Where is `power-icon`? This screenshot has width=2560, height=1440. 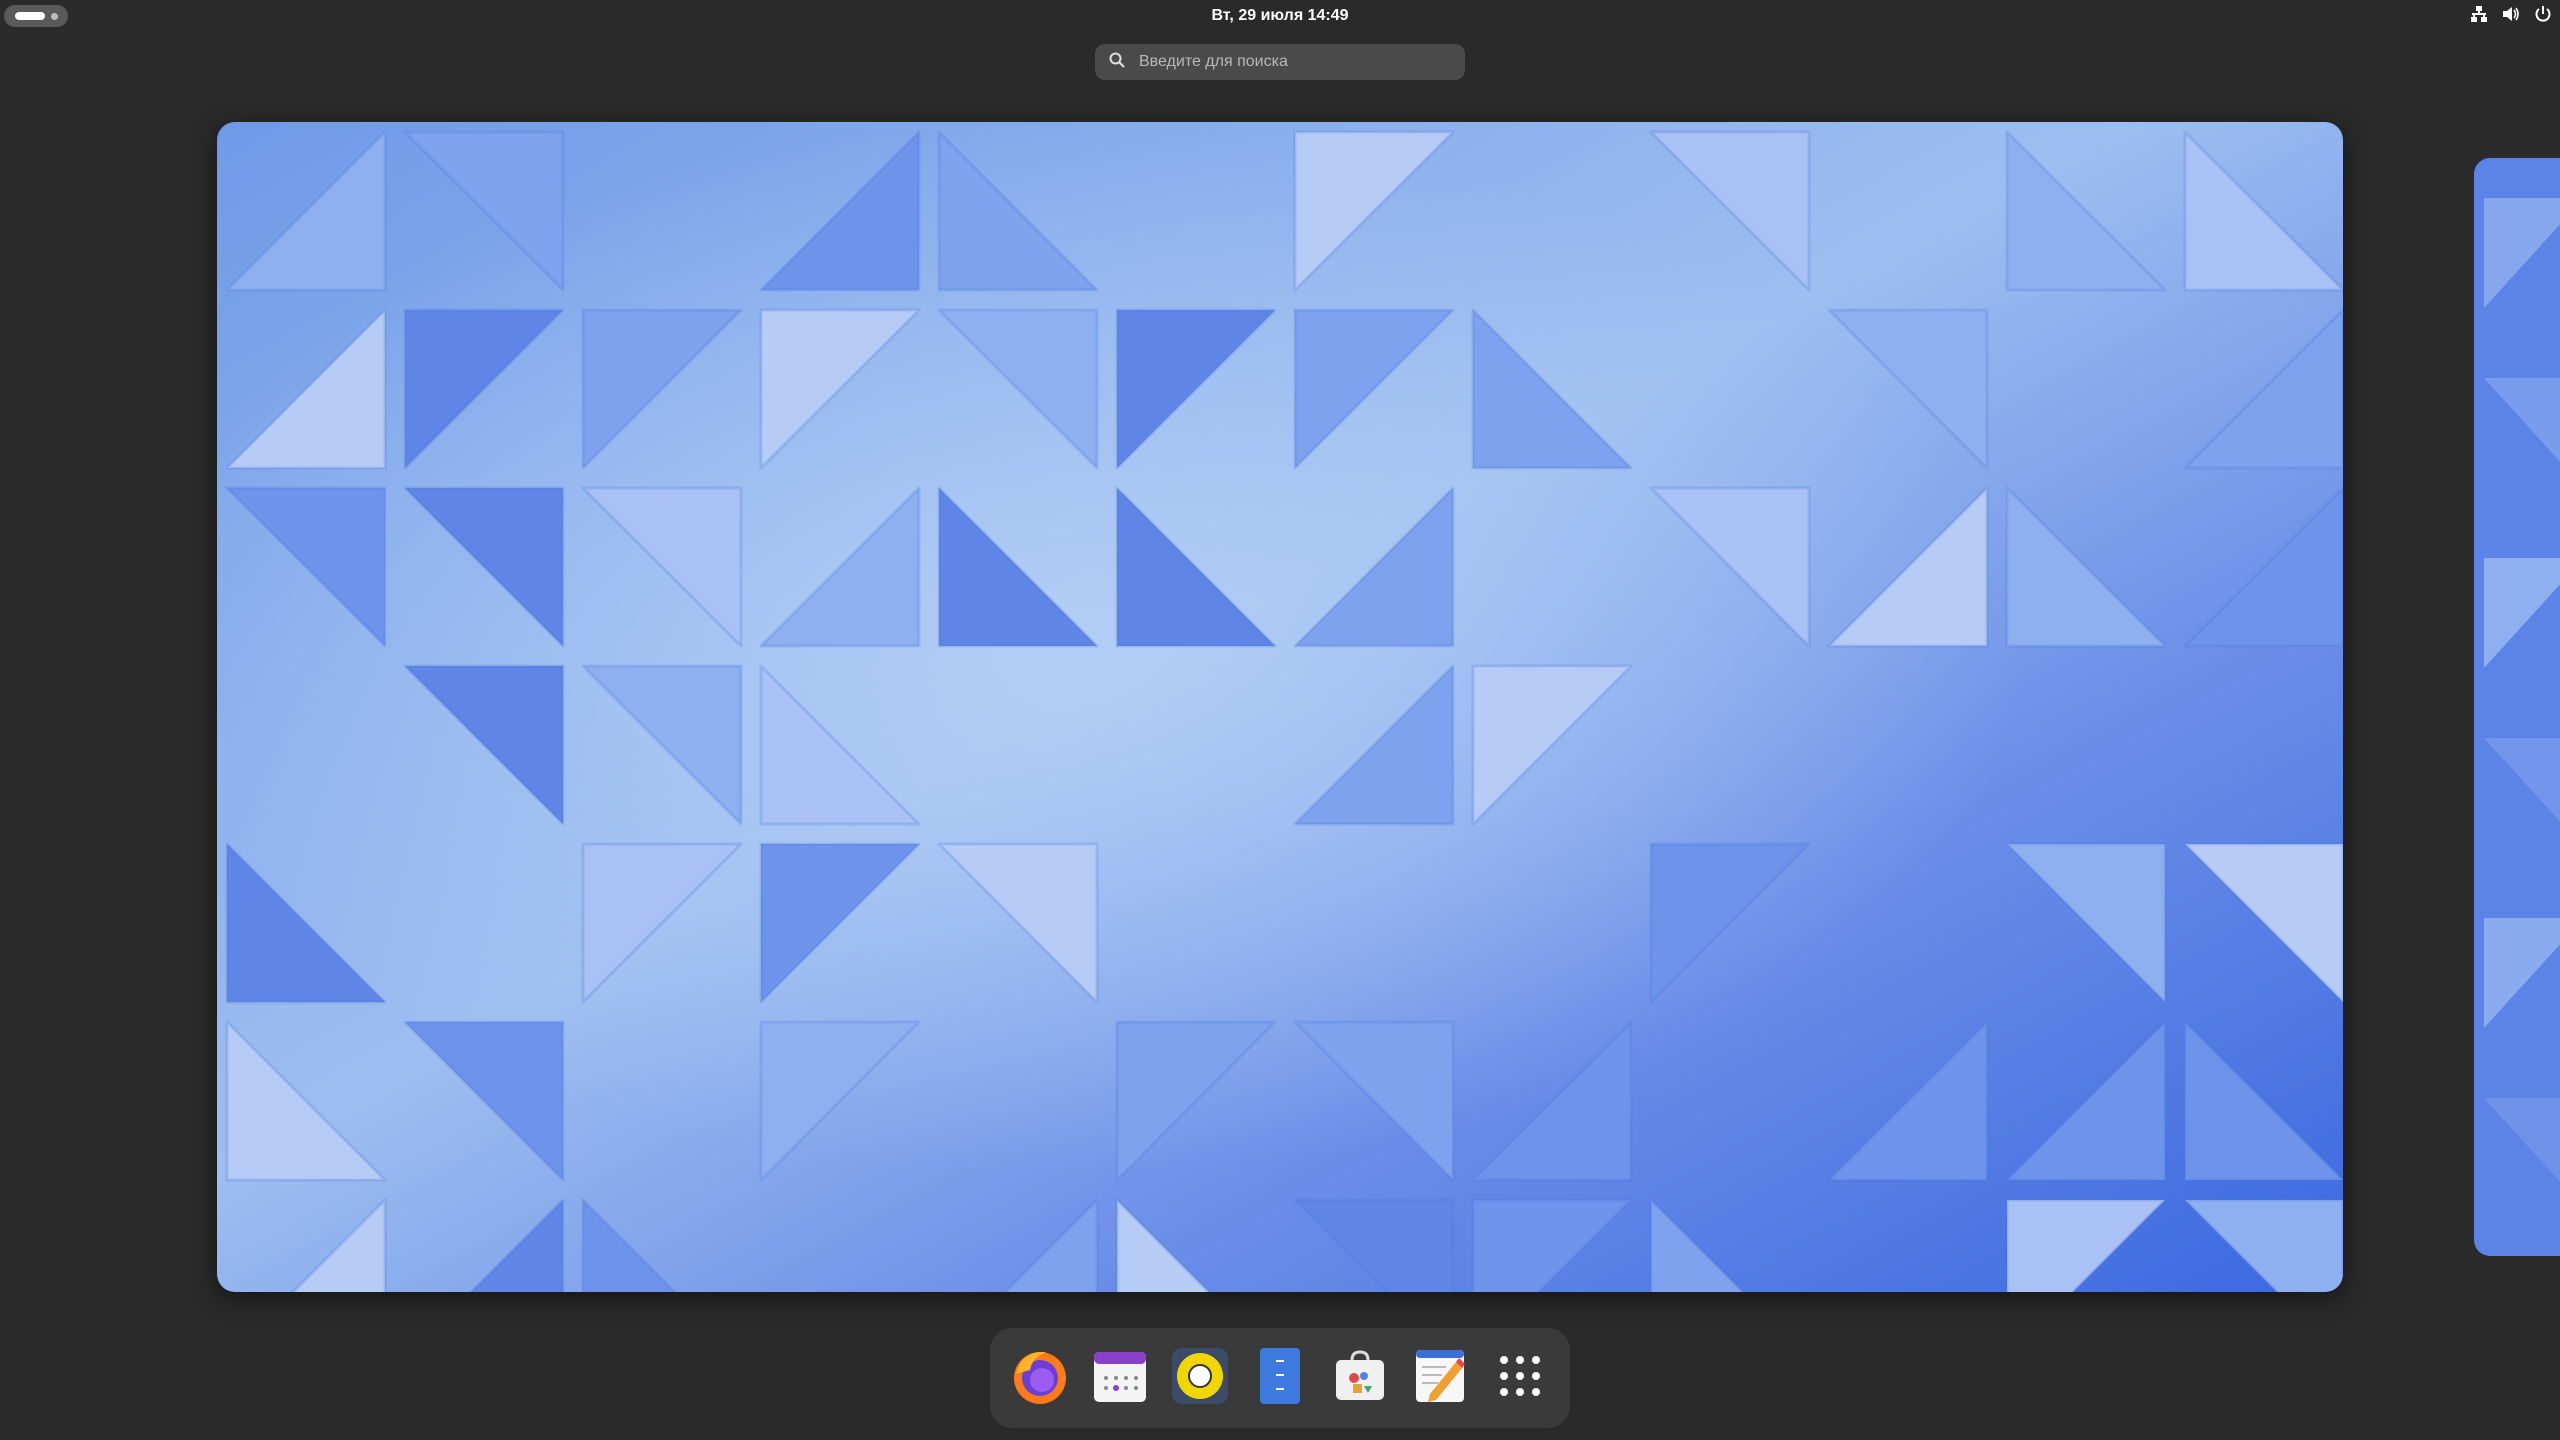
power-icon is located at coordinates (2543, 16).